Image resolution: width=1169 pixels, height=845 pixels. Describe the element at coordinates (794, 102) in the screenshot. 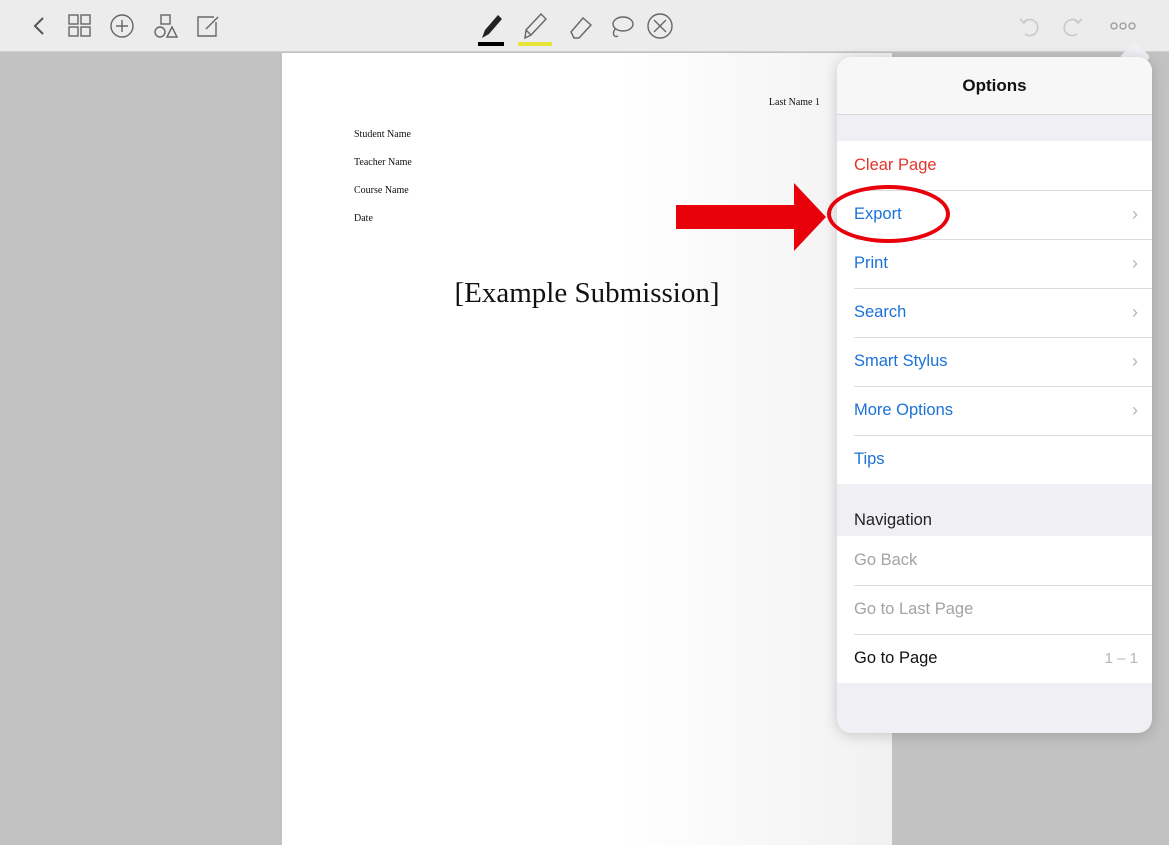

I see `running-head: Last Name 1` at that location.